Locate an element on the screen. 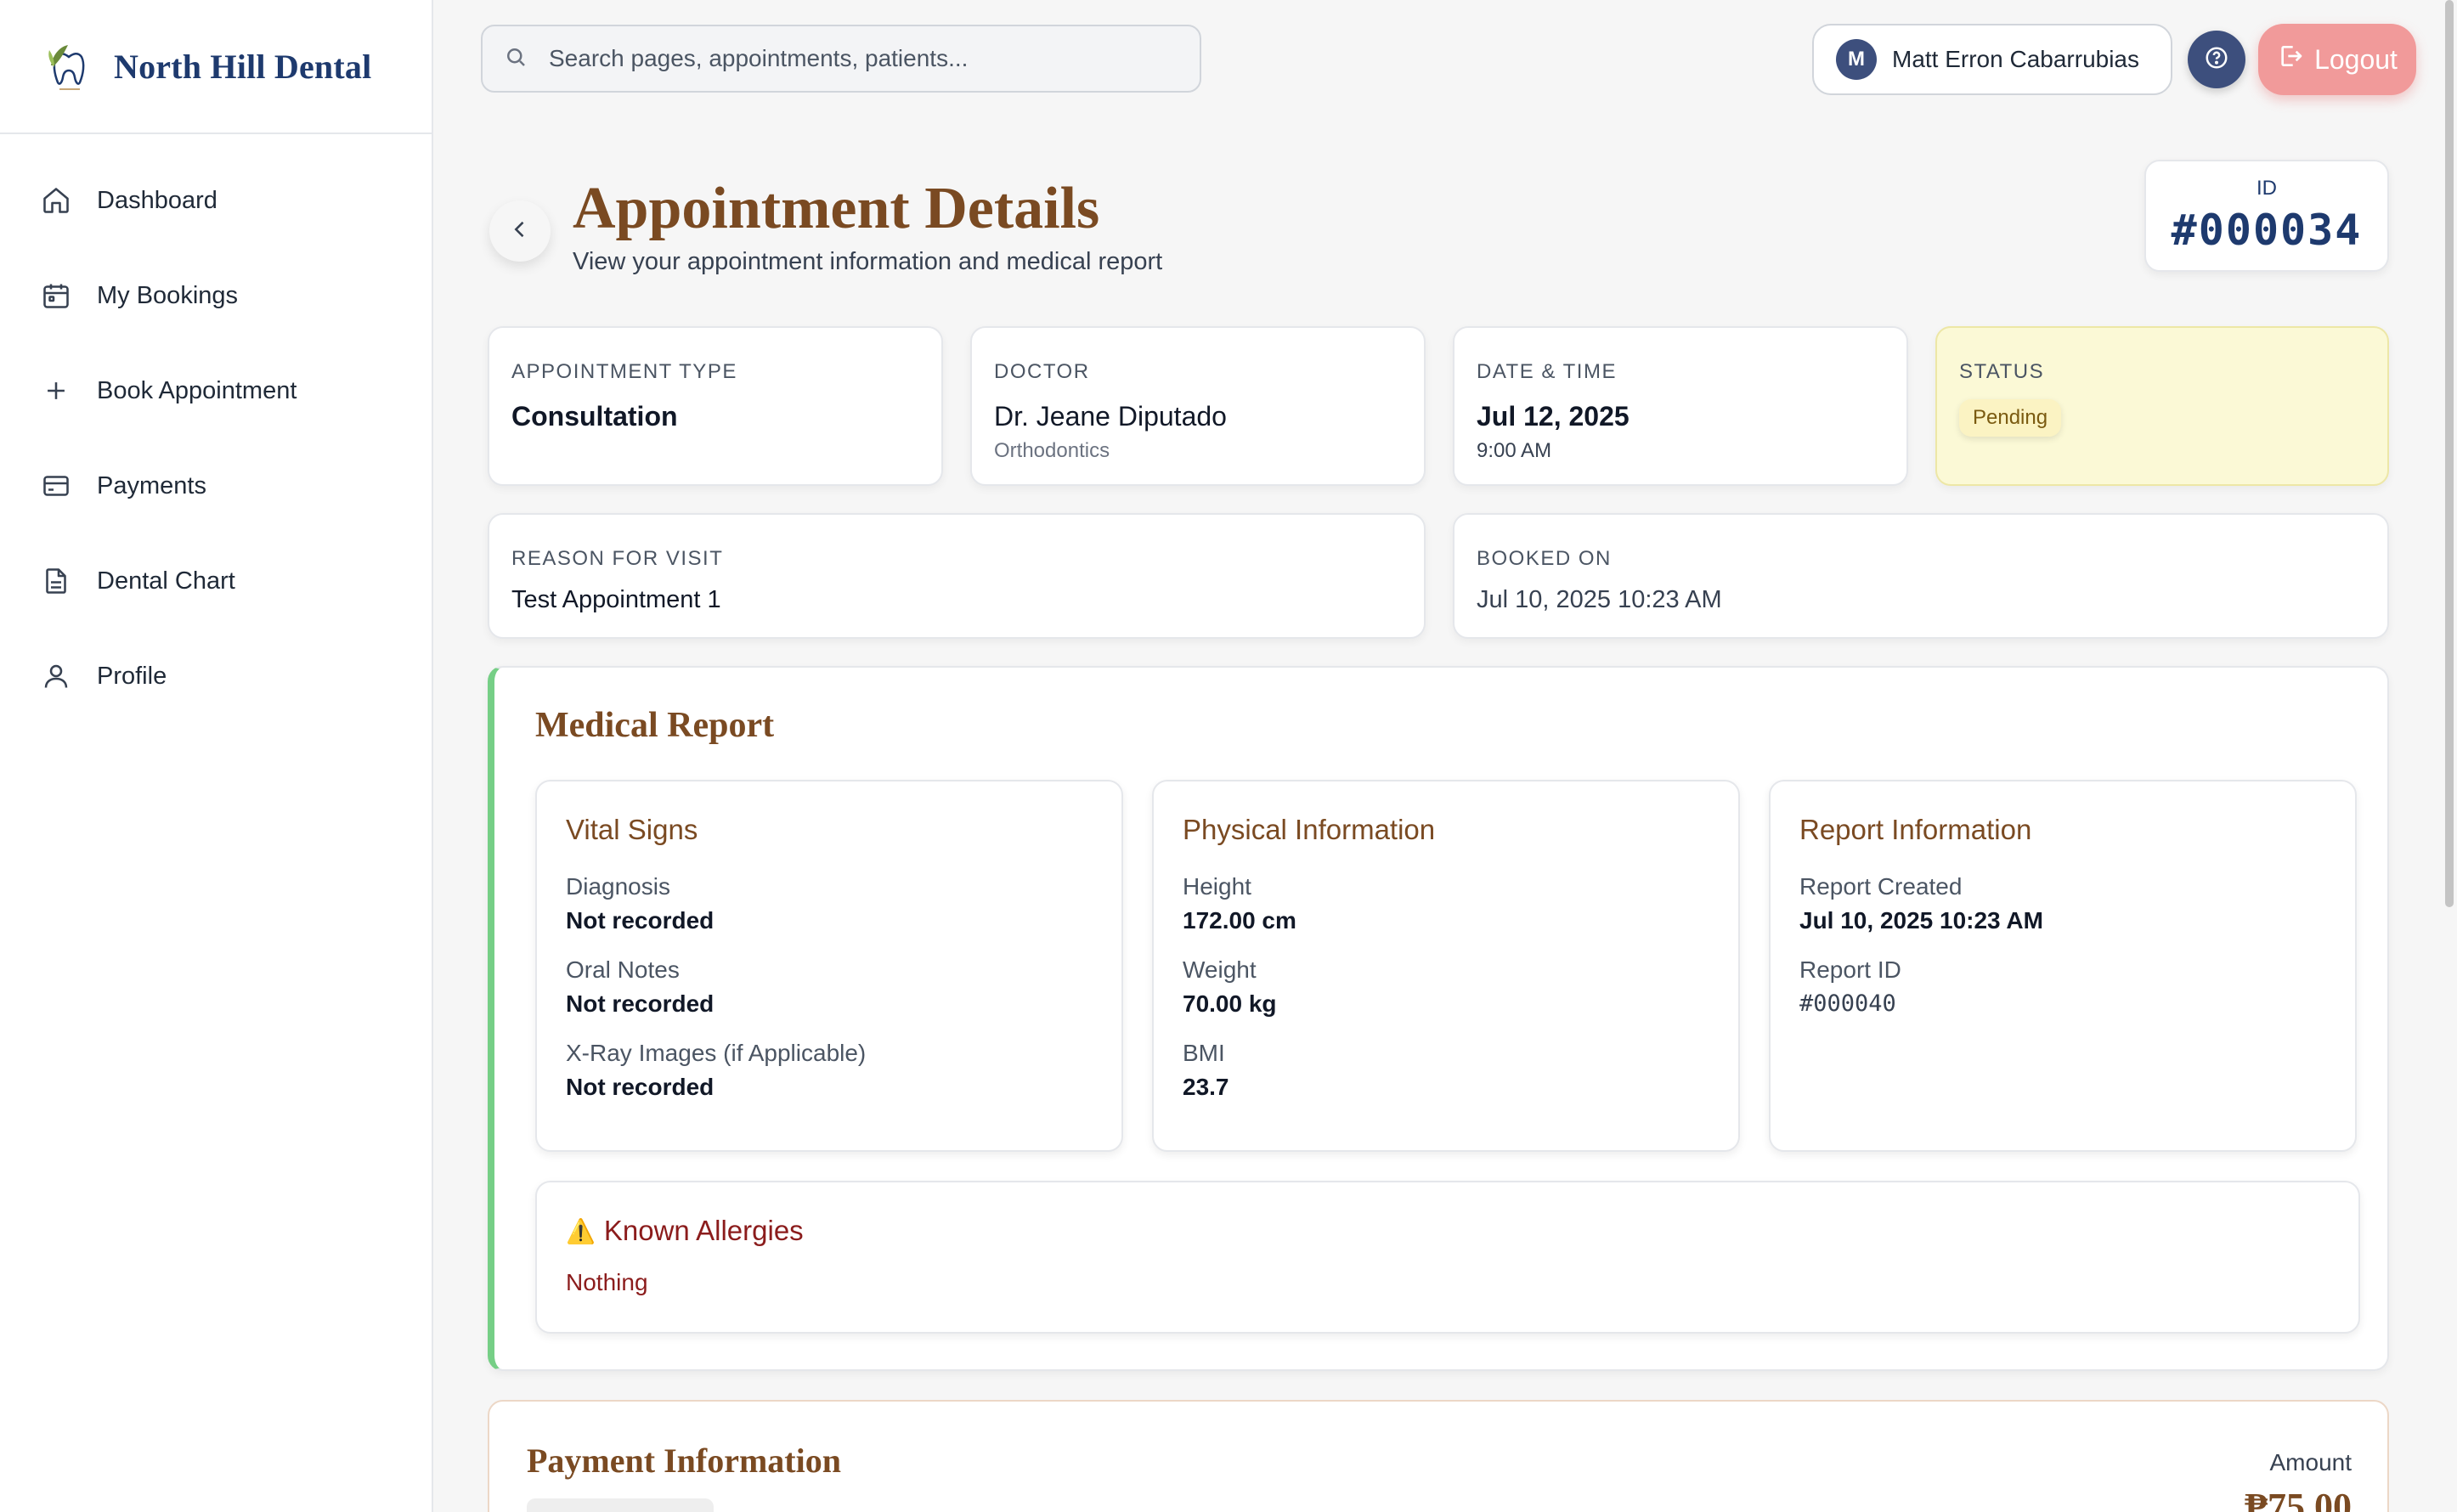 The height and width of the screenshot is (1512, 2457). help-icon is located at coordinates (2216, 60).